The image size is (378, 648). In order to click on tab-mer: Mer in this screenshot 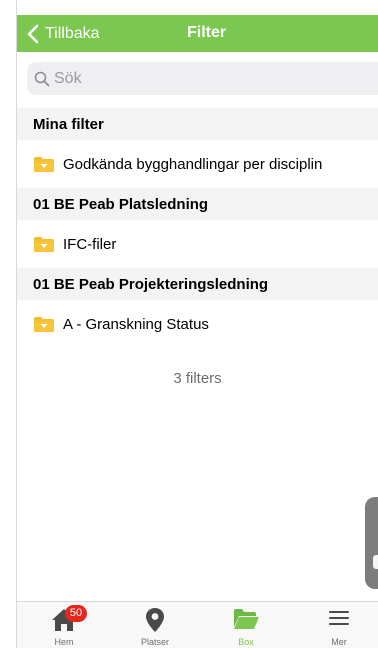, I will do `click(339, 625)`.